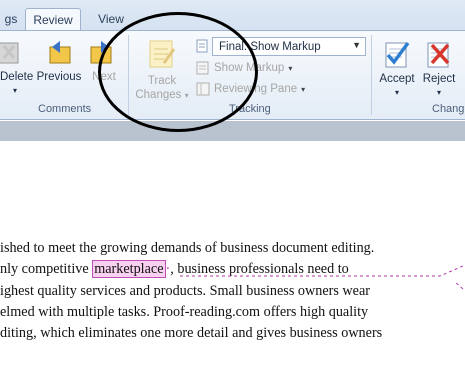 The height and width of the screenshot is (370, 465). I want to click on previous-comment-icon, so click(60, 52).